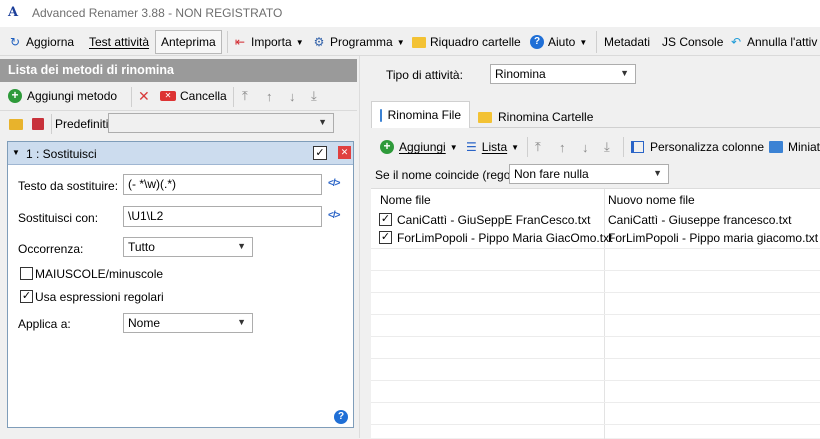 The width and height of the screenshot is (820, 439). Describe the element at coordinates (83, 124) in the screenshot. I see `presets-label: Predefiniti:` at that location.